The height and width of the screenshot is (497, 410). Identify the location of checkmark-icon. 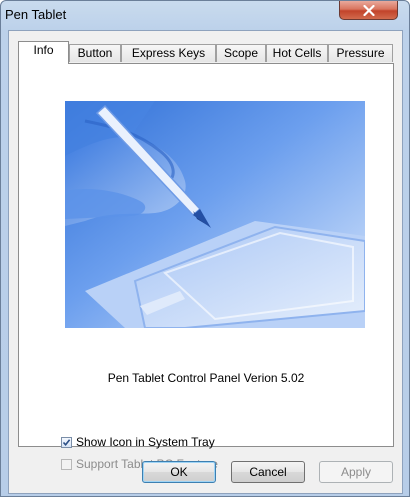
(66, 442).